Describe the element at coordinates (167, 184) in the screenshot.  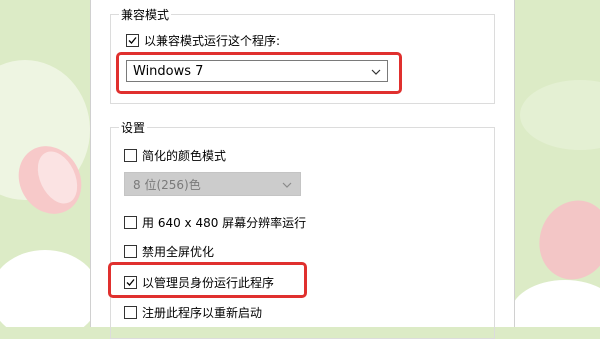
I see `color-depth-value: 8 位(256)色` at that location.